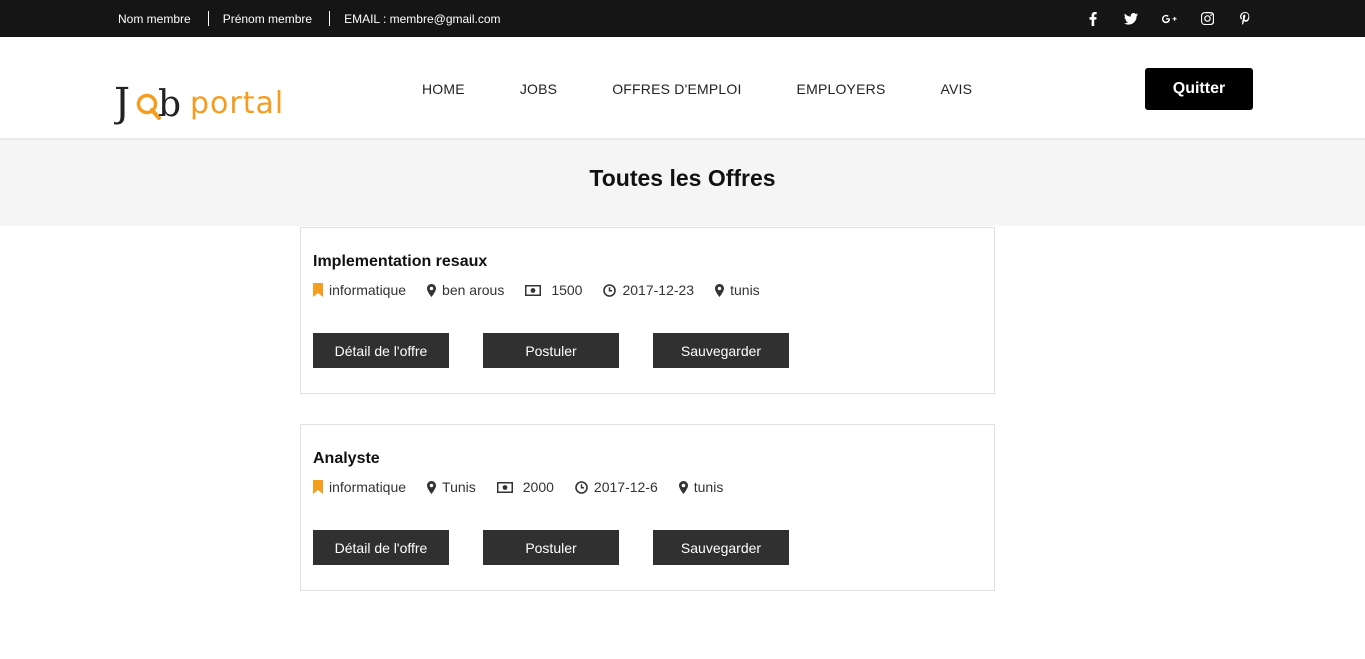  I want to click on nav-home: HOME, so click(443, 89).